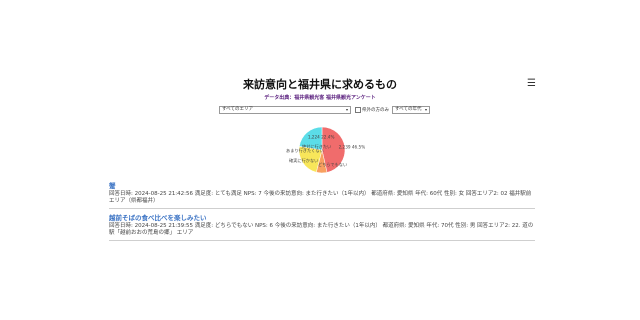 This screenshot has height=320, width=640. Describe the element at coordinates (321, 136) in the screenshot. I see `pie-slice-label: 1,224 22.4%` at that location.